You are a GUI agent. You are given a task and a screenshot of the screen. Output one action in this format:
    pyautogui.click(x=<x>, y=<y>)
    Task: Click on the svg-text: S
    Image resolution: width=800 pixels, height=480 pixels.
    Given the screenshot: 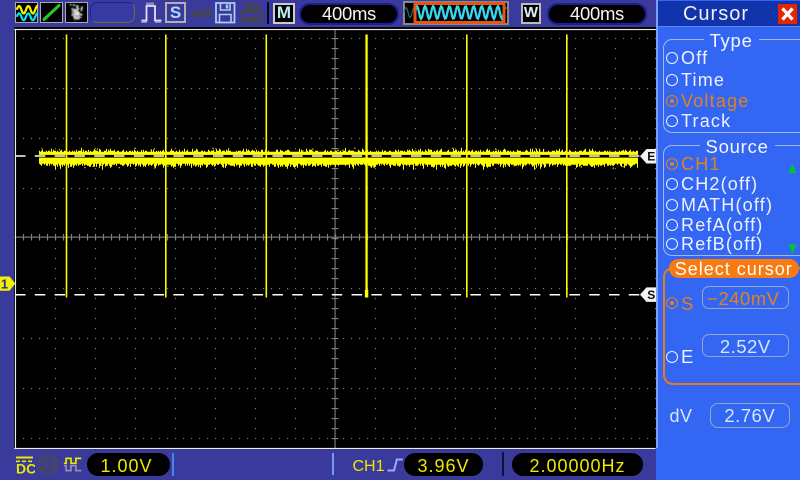 What is the action you would take?
    pyautogui.click(x=651, y=295)
    